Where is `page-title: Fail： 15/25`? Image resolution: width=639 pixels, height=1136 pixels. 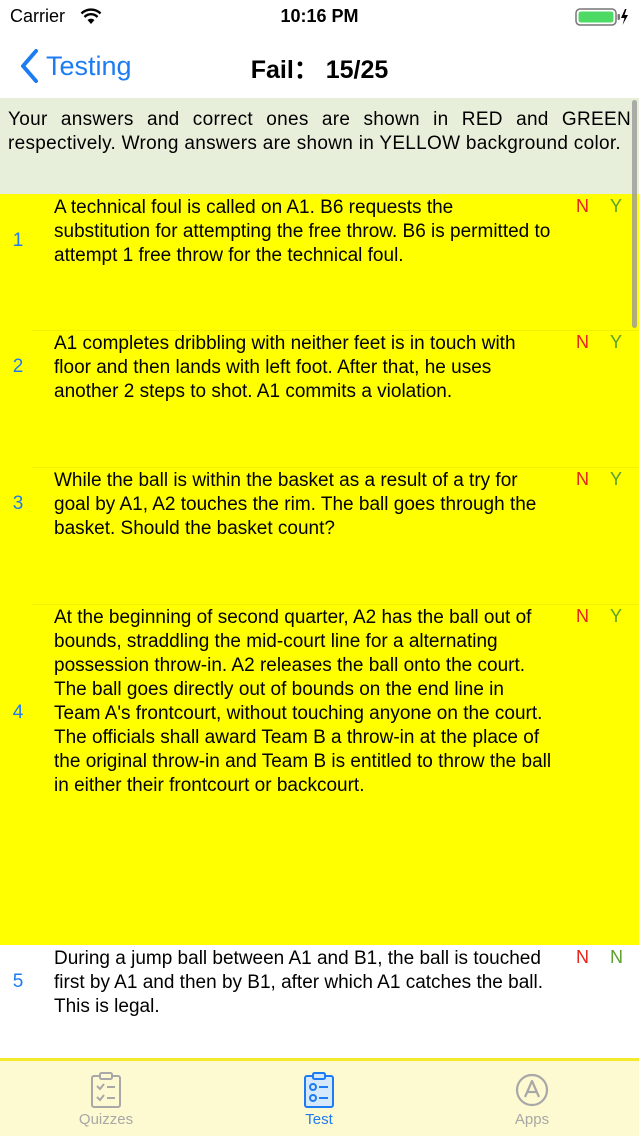 page-title: Fail： 15/25 is located at coordinates (319, 70).